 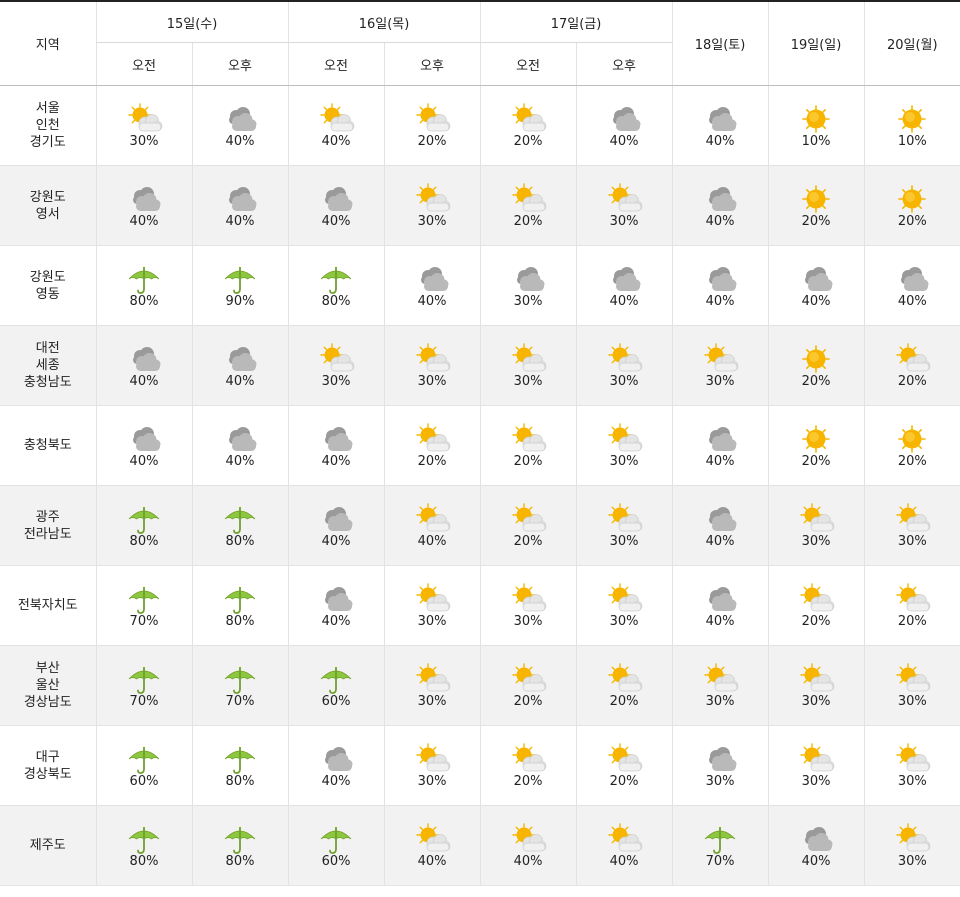 I want to click on forecast-cell: 10%, so click(x=816, y=125).